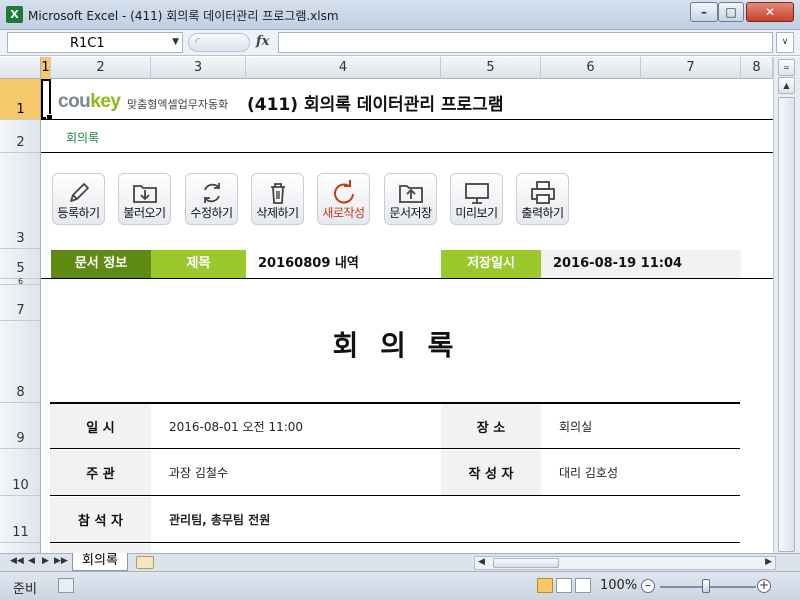 The width and height of the screenshot is (800, 600). Describe the element at coordinates (542, 199) in the screenshot. I see `print-button: 출력하기` at that location.